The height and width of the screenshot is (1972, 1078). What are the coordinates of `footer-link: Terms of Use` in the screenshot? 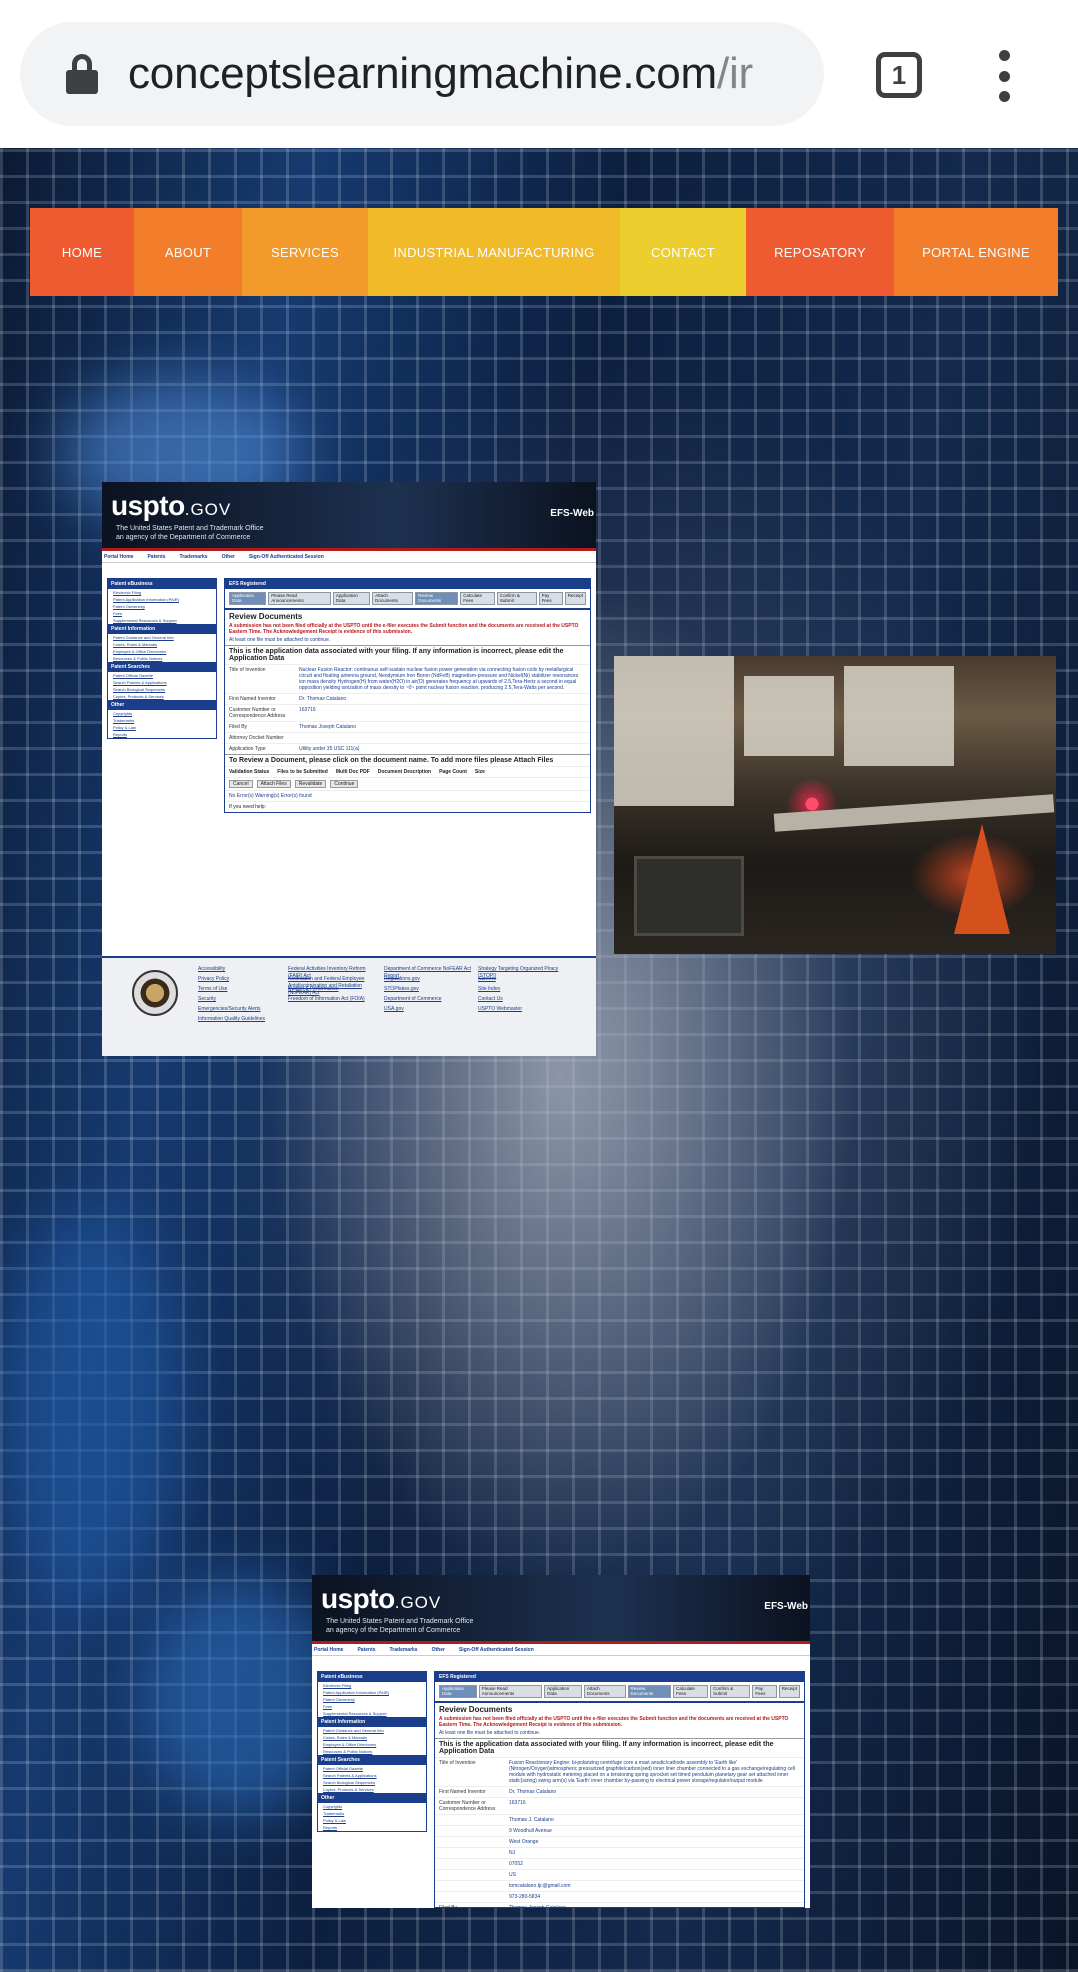 It's located at (242, 989).